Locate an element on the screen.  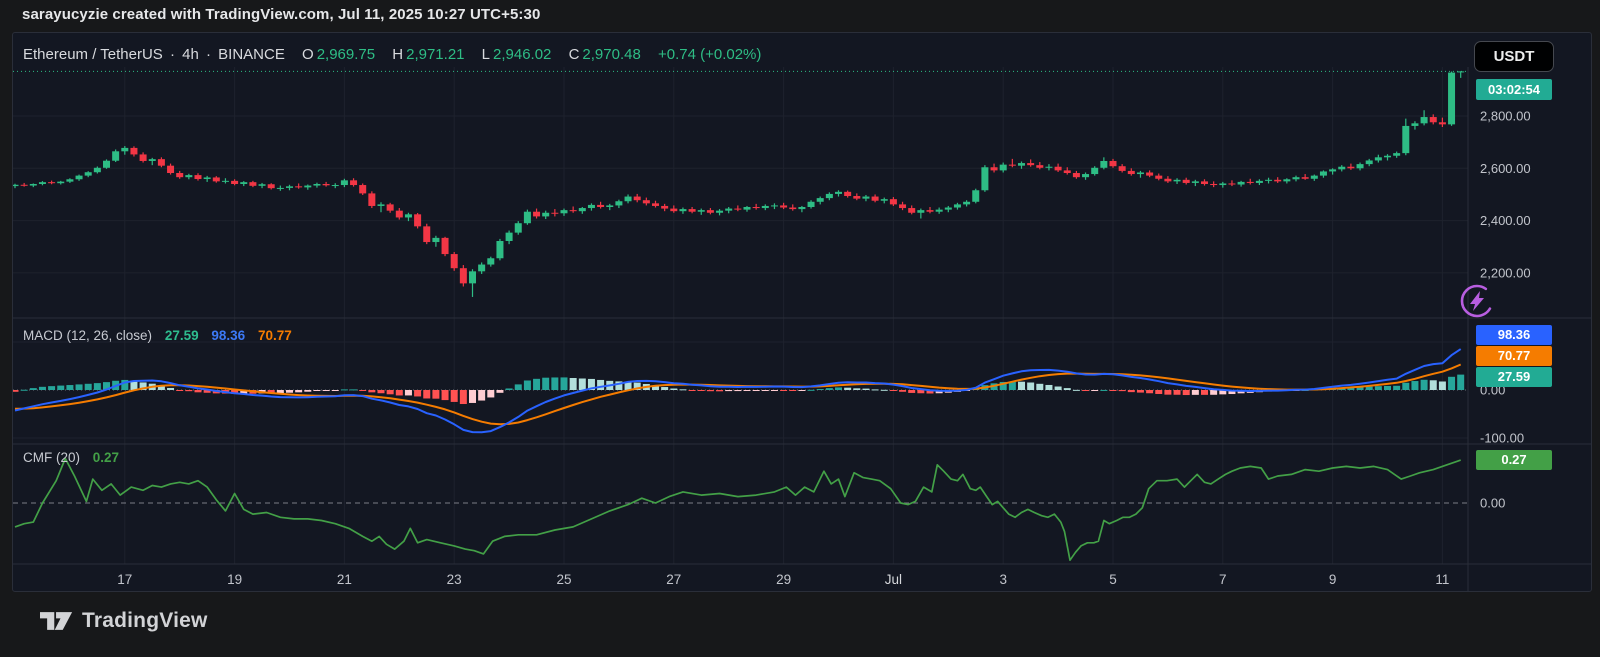
macd-signal-value: 70.77 is located at coordinates (274, 335).